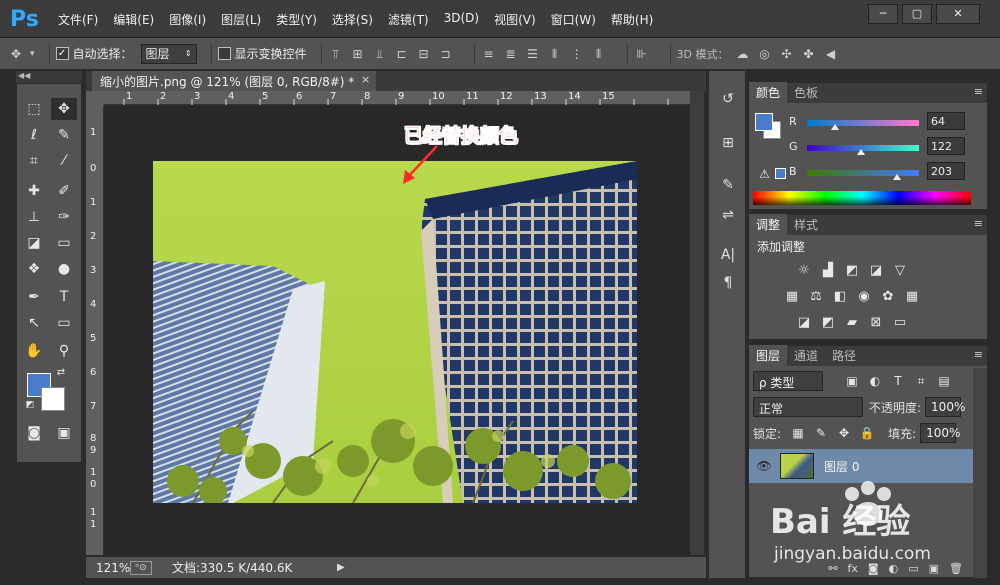  I want to click on 3d-roll-icon: ◎, so click(765, 54).